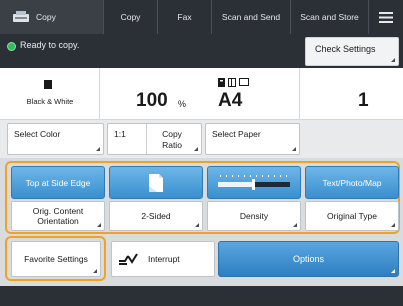 This screenshot has height=306, width=403. I want to click on check-settings-label: Check Settings, so click(345, 49).